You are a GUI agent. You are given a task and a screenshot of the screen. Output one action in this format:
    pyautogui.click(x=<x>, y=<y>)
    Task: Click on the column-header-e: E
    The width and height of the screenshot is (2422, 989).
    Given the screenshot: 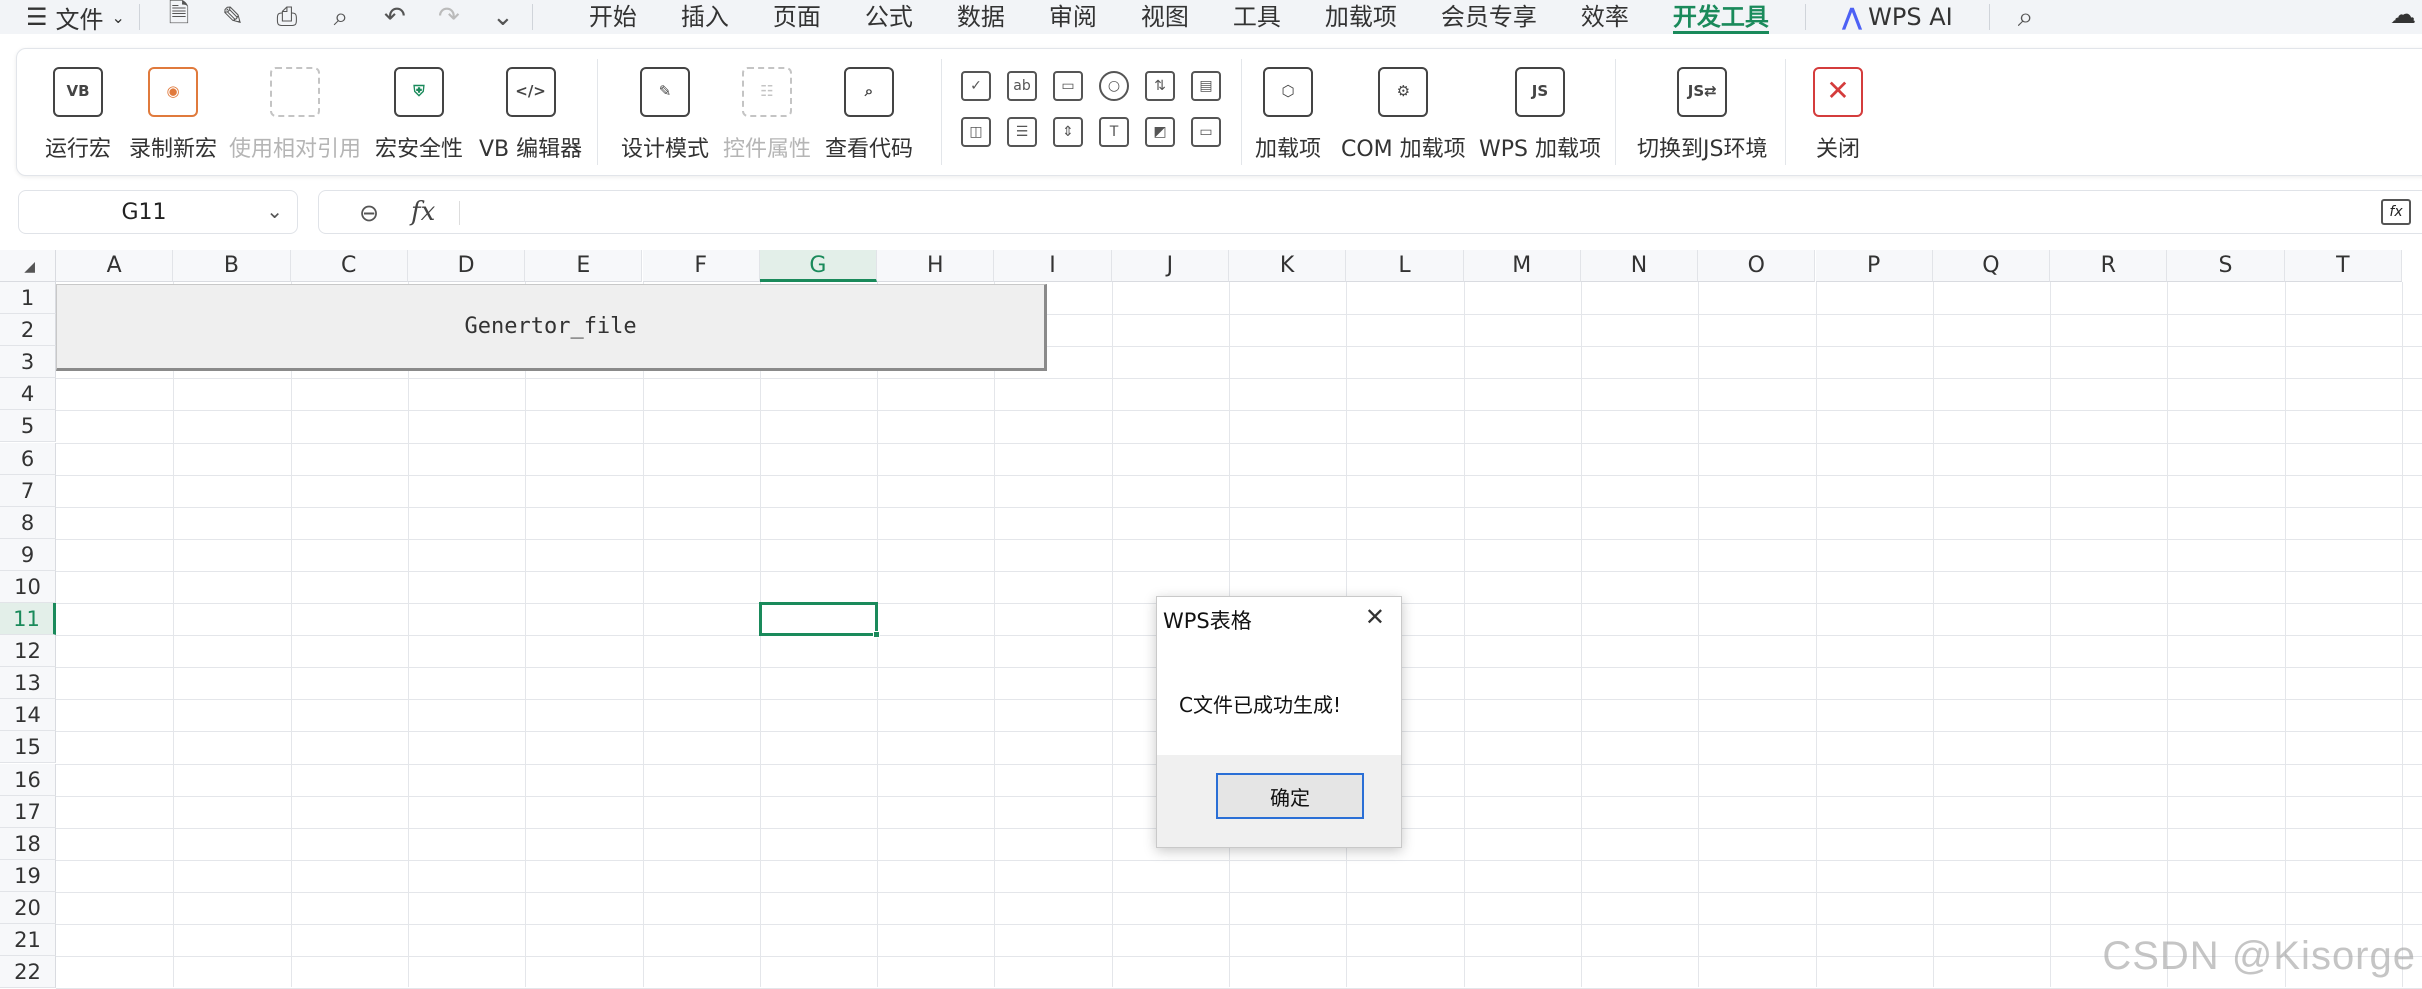 What is the action you would take?
    pyautogui.click(x=583, y=266)
    